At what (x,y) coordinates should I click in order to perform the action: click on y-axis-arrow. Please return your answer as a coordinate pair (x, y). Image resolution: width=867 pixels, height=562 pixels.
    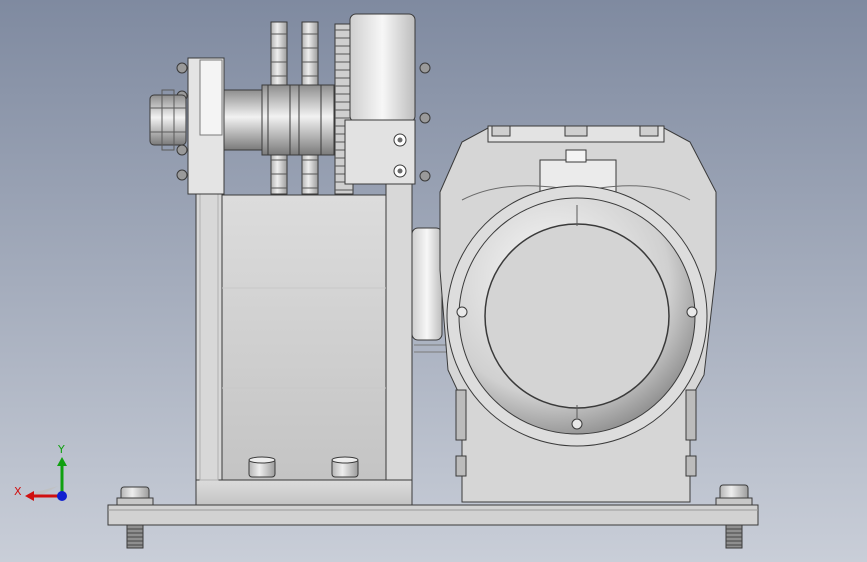
    Looking at the image, I should click on (62, 461).